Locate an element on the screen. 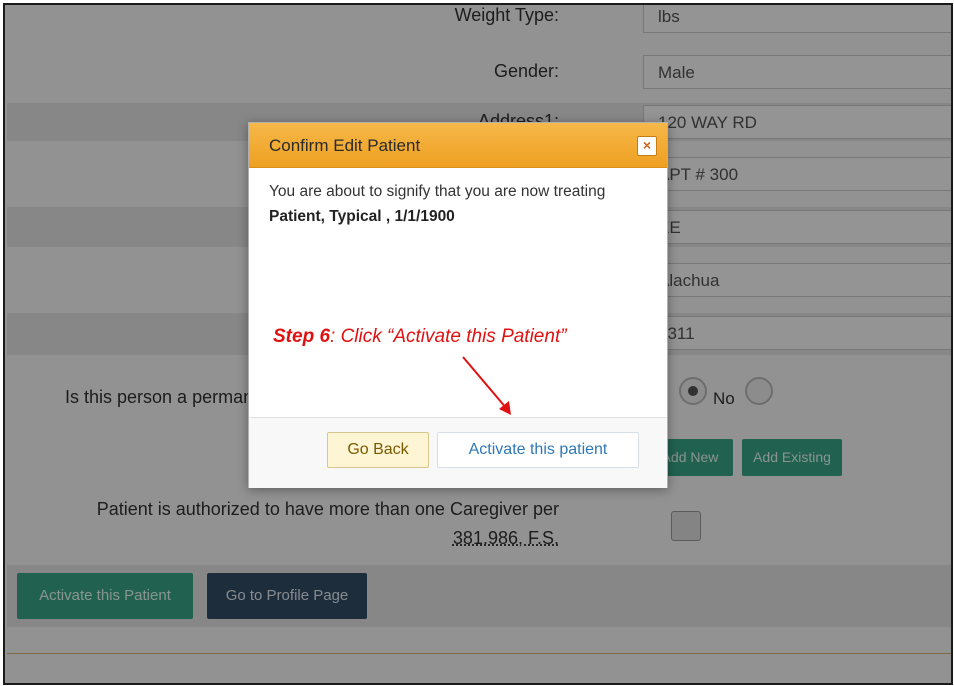 The width and height of the screenshot is (954, 686). close-icon: × is located at coordinates (647, 146).